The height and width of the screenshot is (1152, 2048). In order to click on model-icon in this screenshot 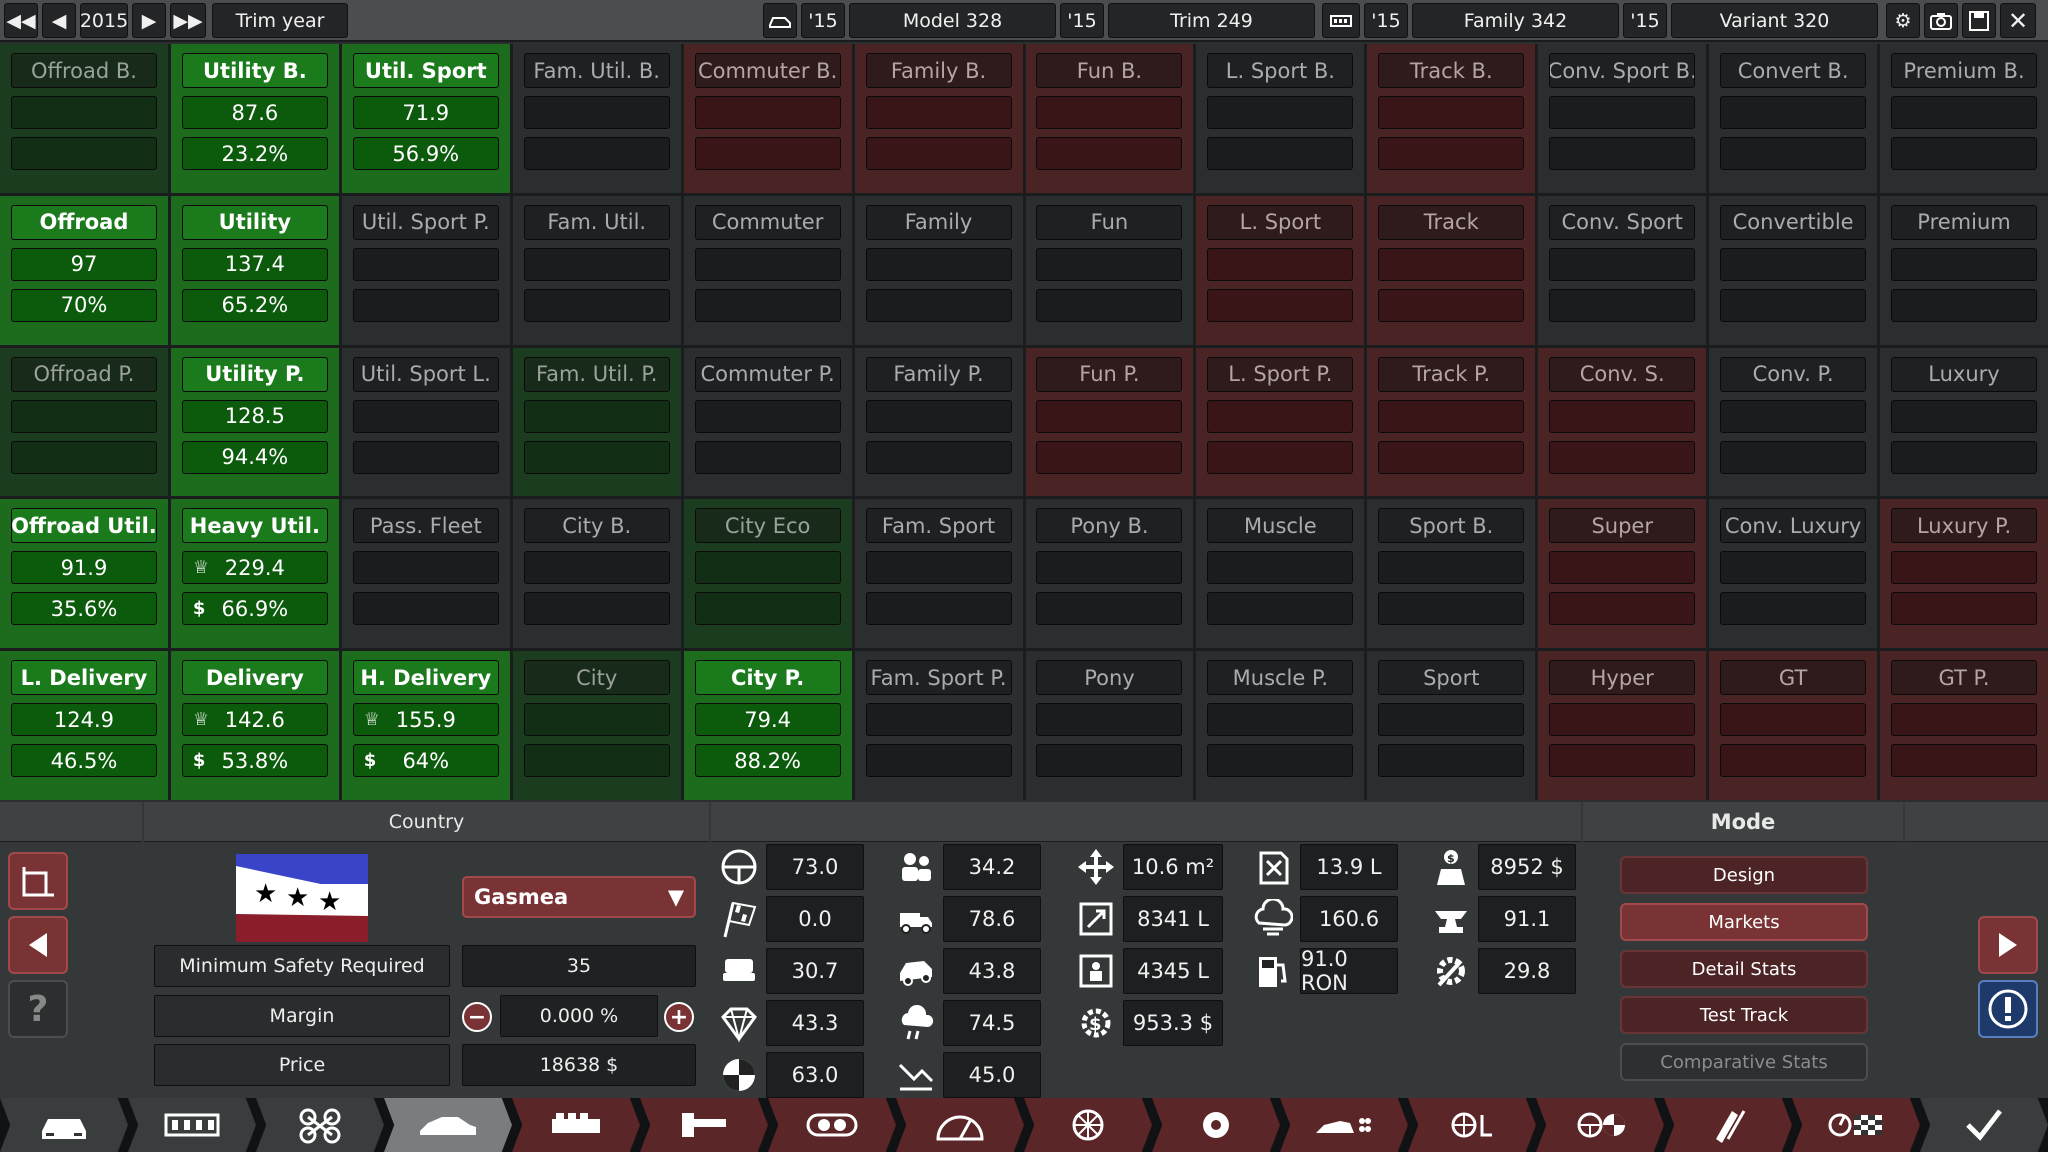, I will do `click(780, 20)`.